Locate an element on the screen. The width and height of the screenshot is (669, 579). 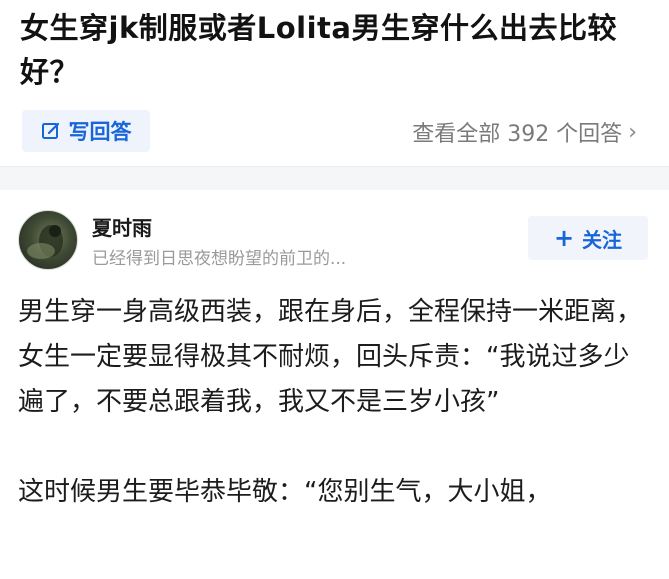
chevron-right-icon: › is located at coordinates (632, 132).